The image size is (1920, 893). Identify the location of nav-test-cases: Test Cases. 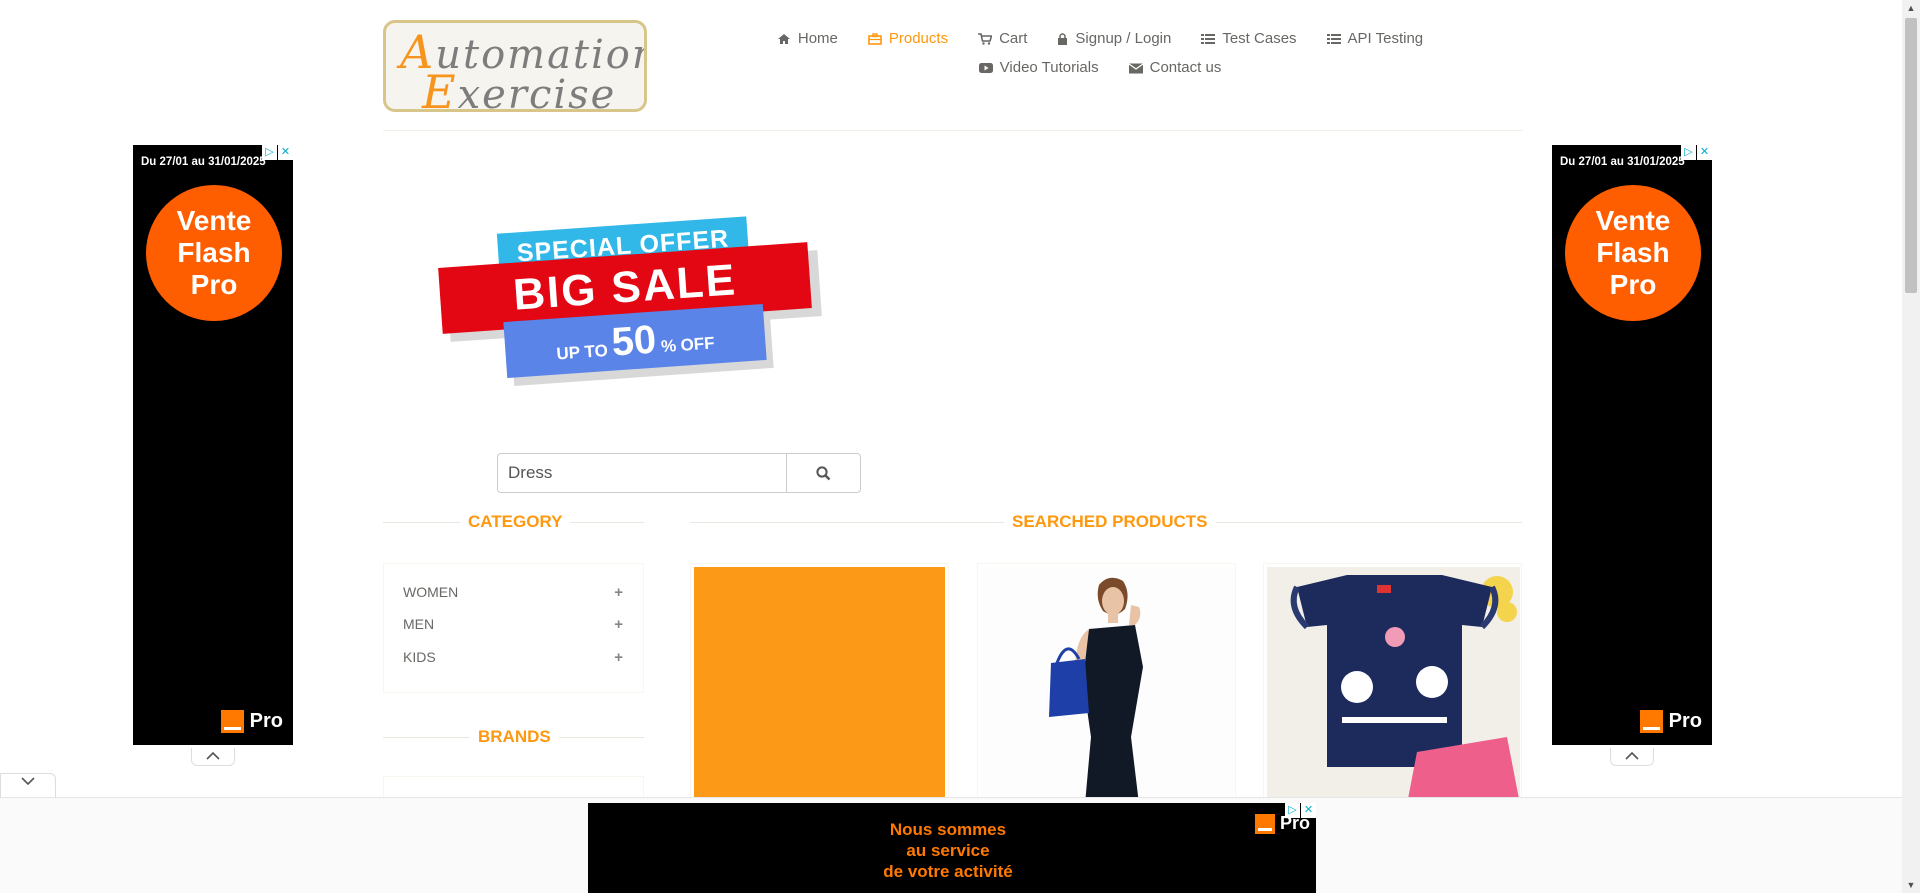
(1248, 38).